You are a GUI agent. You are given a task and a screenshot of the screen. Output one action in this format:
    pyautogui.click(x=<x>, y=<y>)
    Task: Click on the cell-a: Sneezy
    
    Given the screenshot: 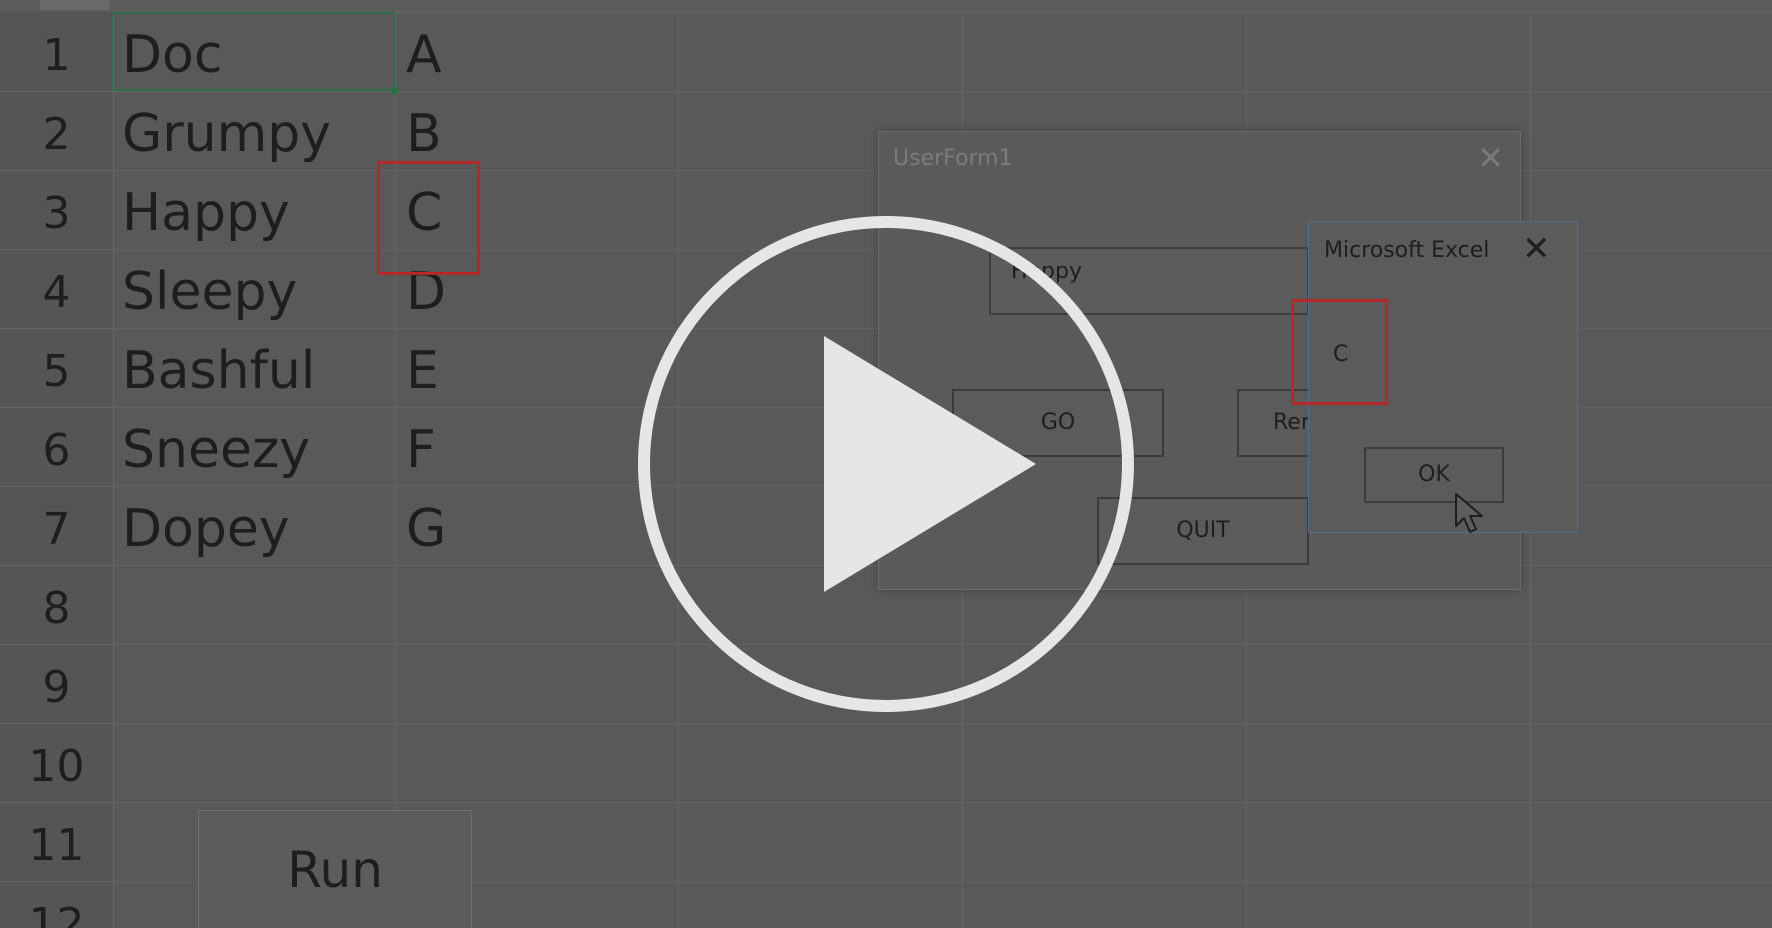 What is the action you would take?
    pyautogui.click(x=216, y=450)
    